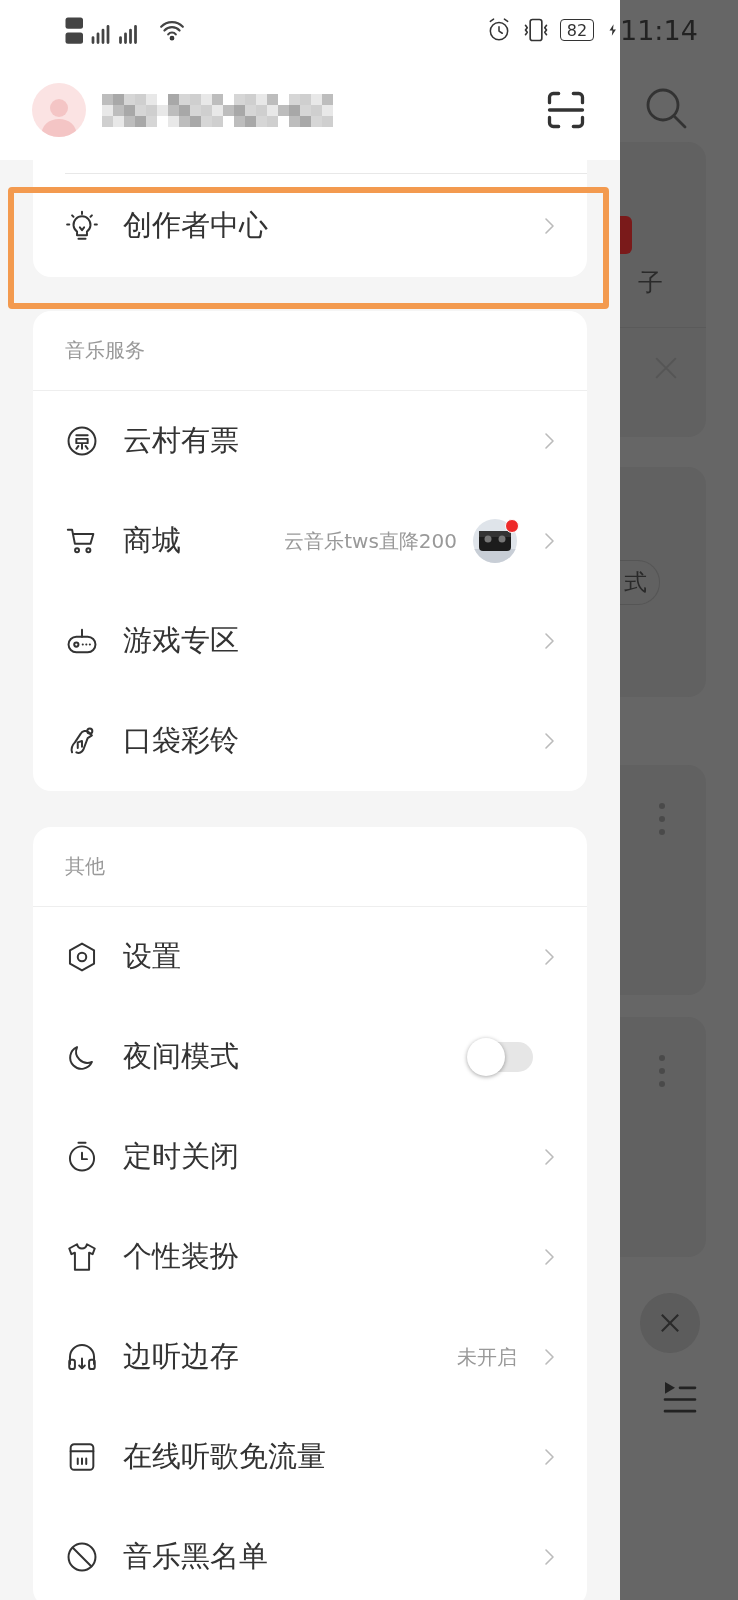 Image resolution: width=738 pixels, height=1600 pixels. What do you see at coordinates (224, 1457) in the screenshot?
I see `menu-label: 在线听歌免流量` at bounding box center [224, 1457].